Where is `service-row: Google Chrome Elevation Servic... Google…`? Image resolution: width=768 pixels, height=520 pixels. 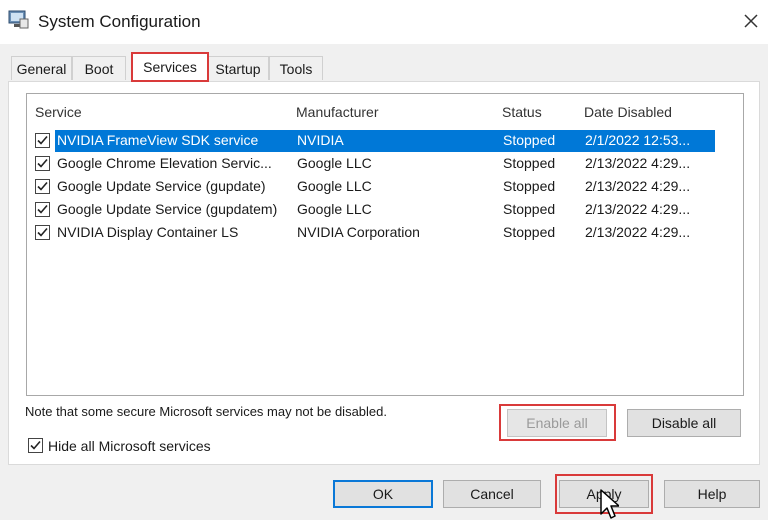
service-row: Google Chrome Elevation Servic... Google… is located at coordinates (386, 164).